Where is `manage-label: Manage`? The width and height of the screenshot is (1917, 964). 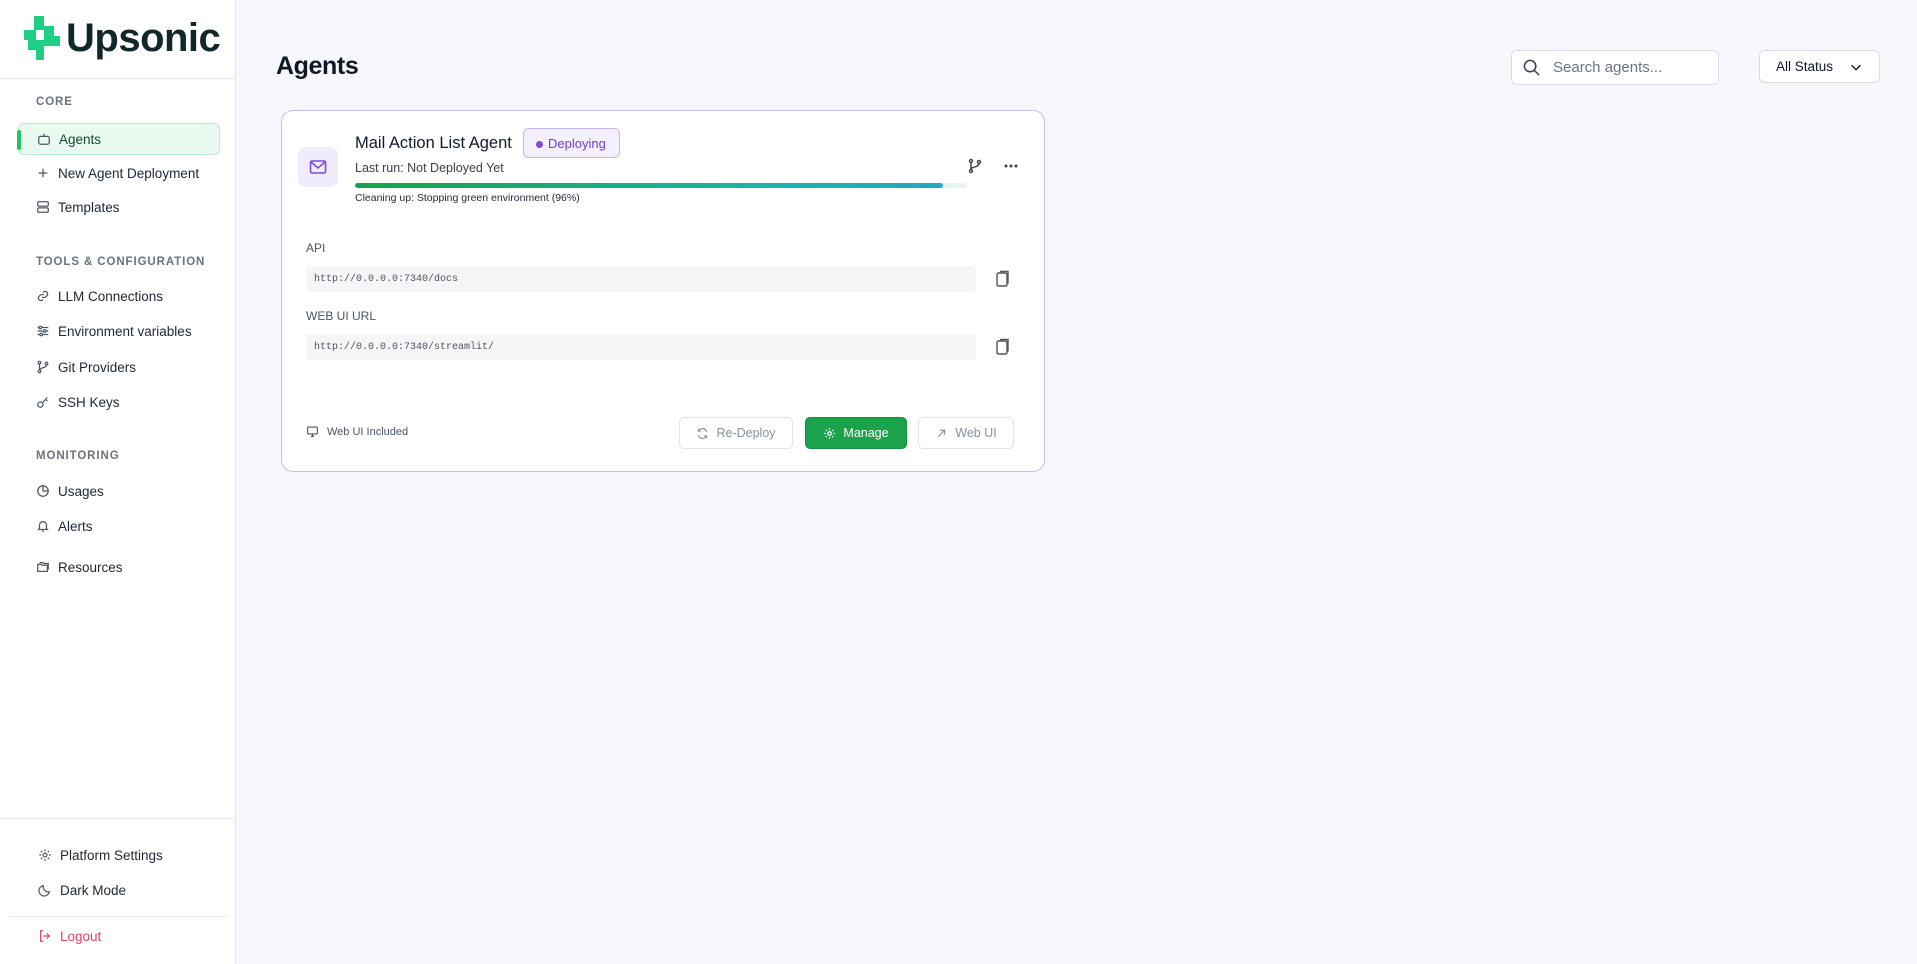 manage-label: Manage is located at coordinates (866, 433).